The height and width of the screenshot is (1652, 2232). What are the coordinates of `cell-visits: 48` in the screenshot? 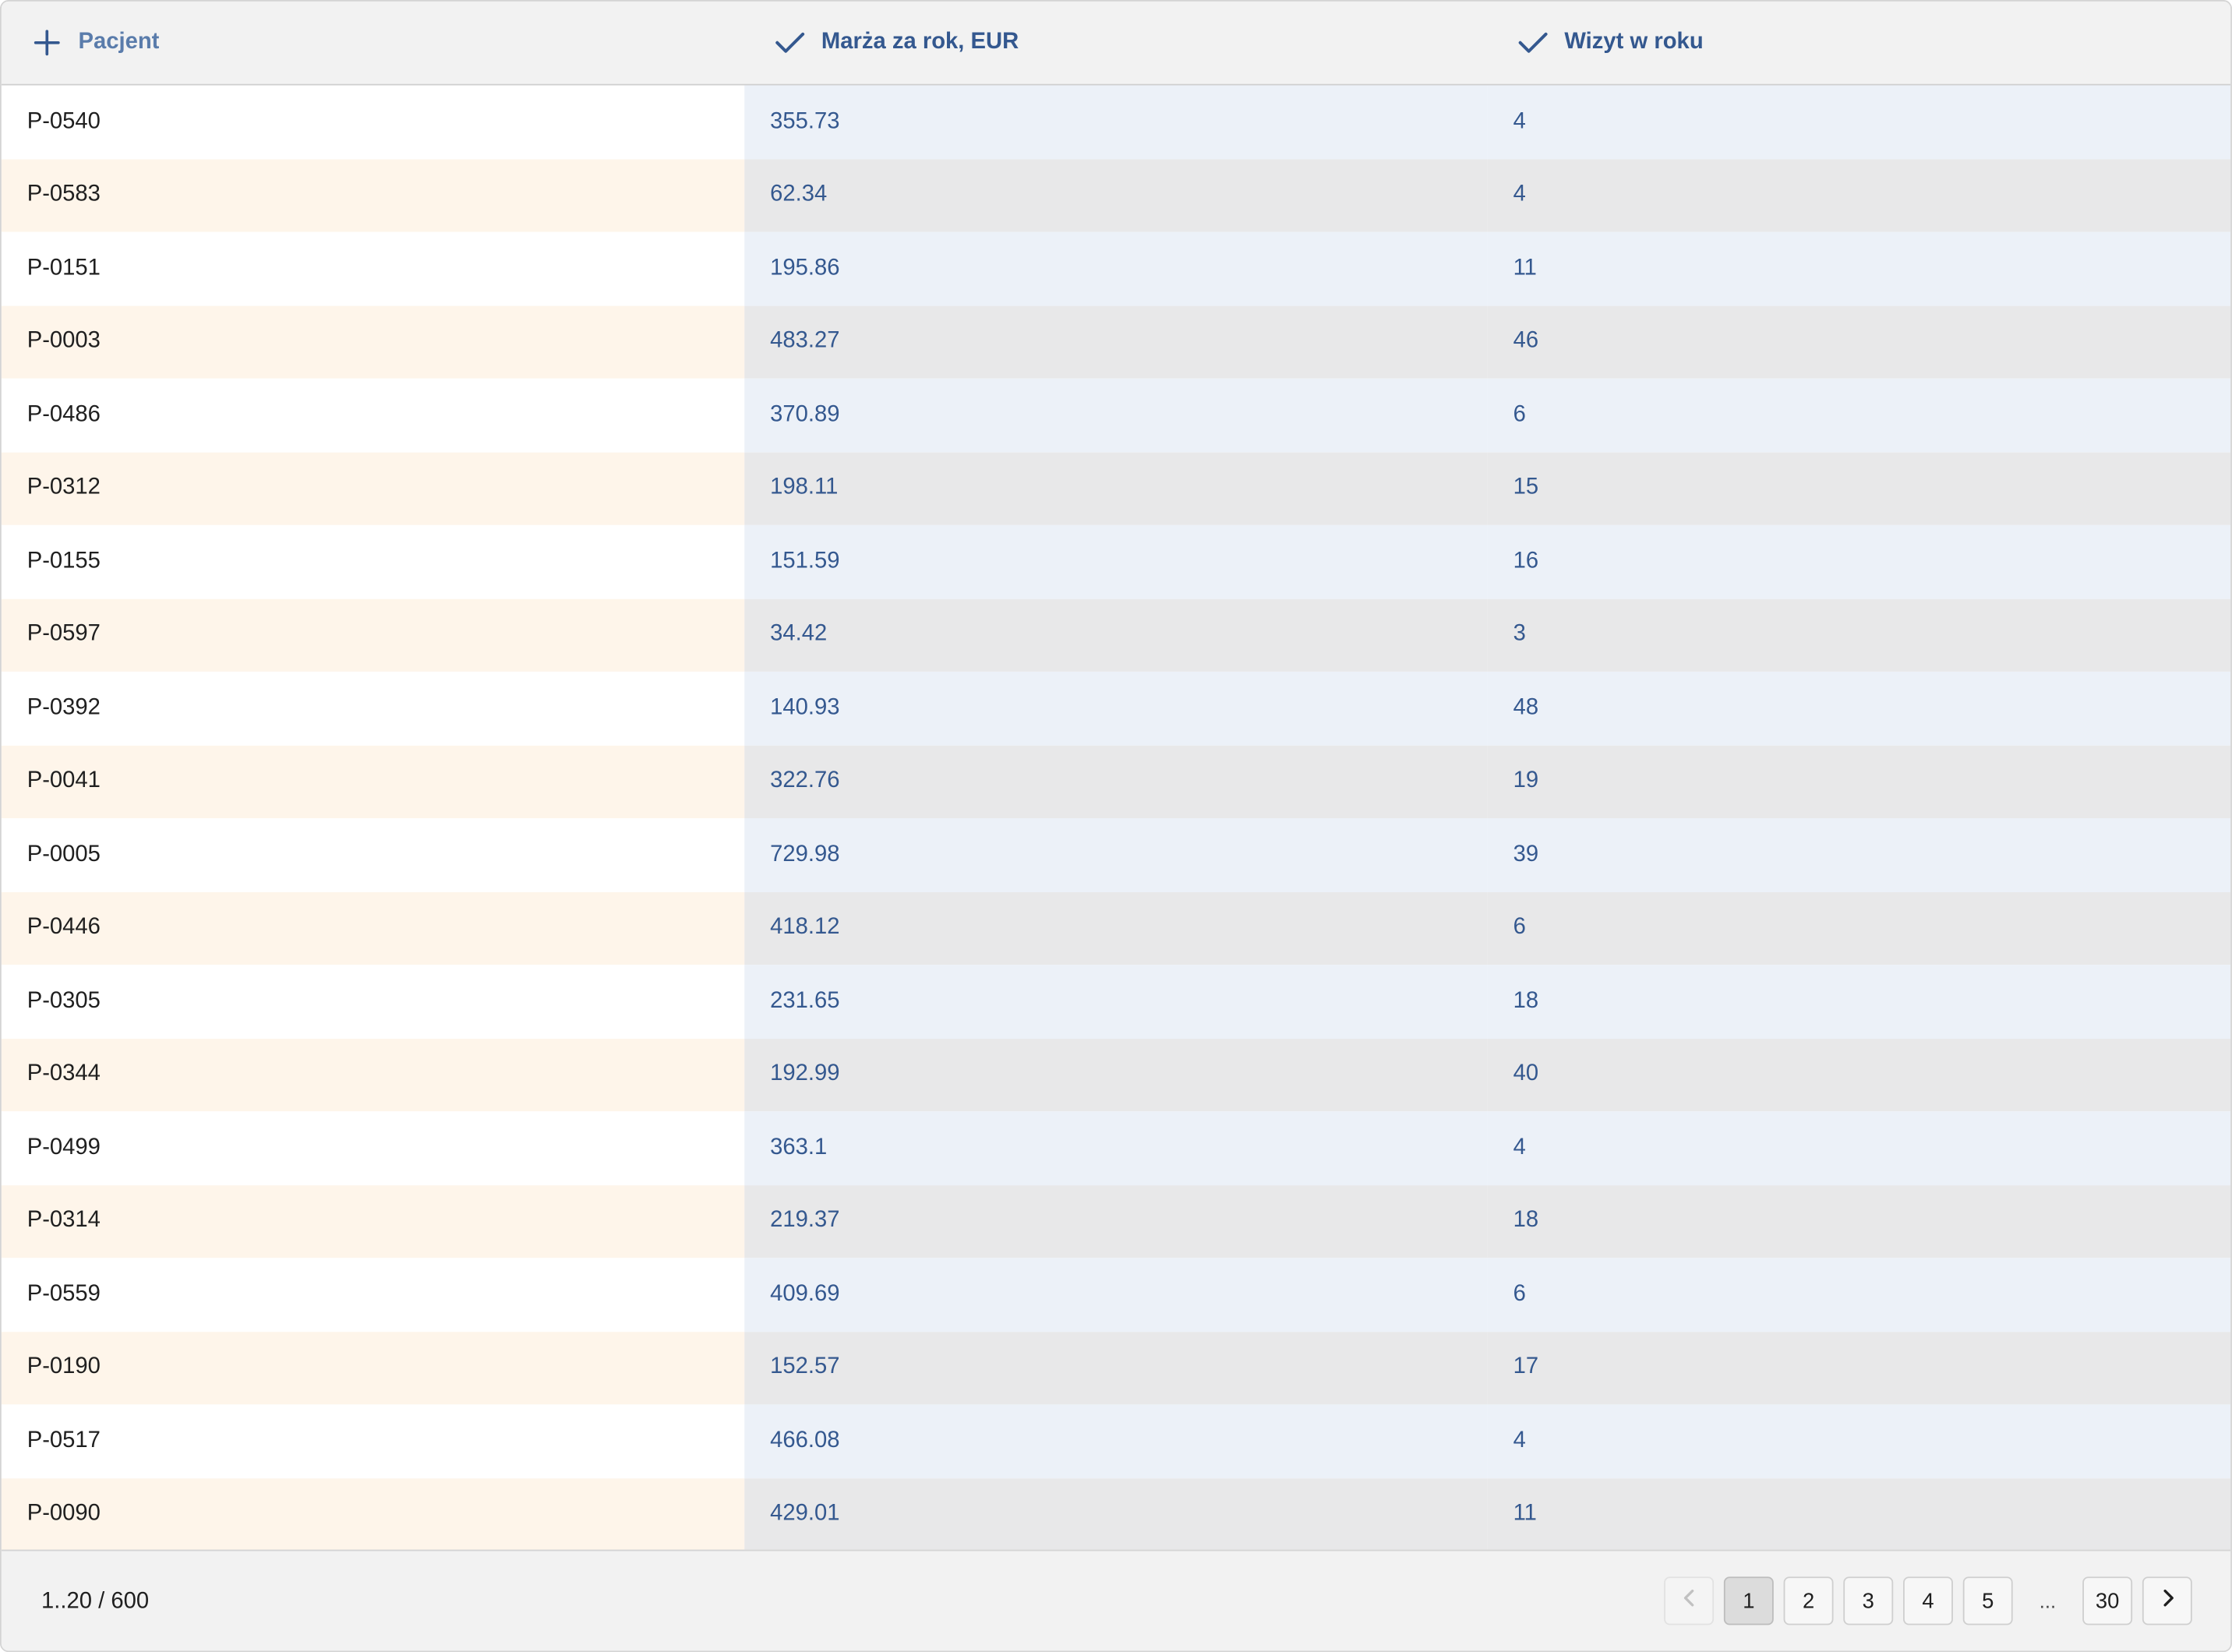 It's located at (1859, 708).